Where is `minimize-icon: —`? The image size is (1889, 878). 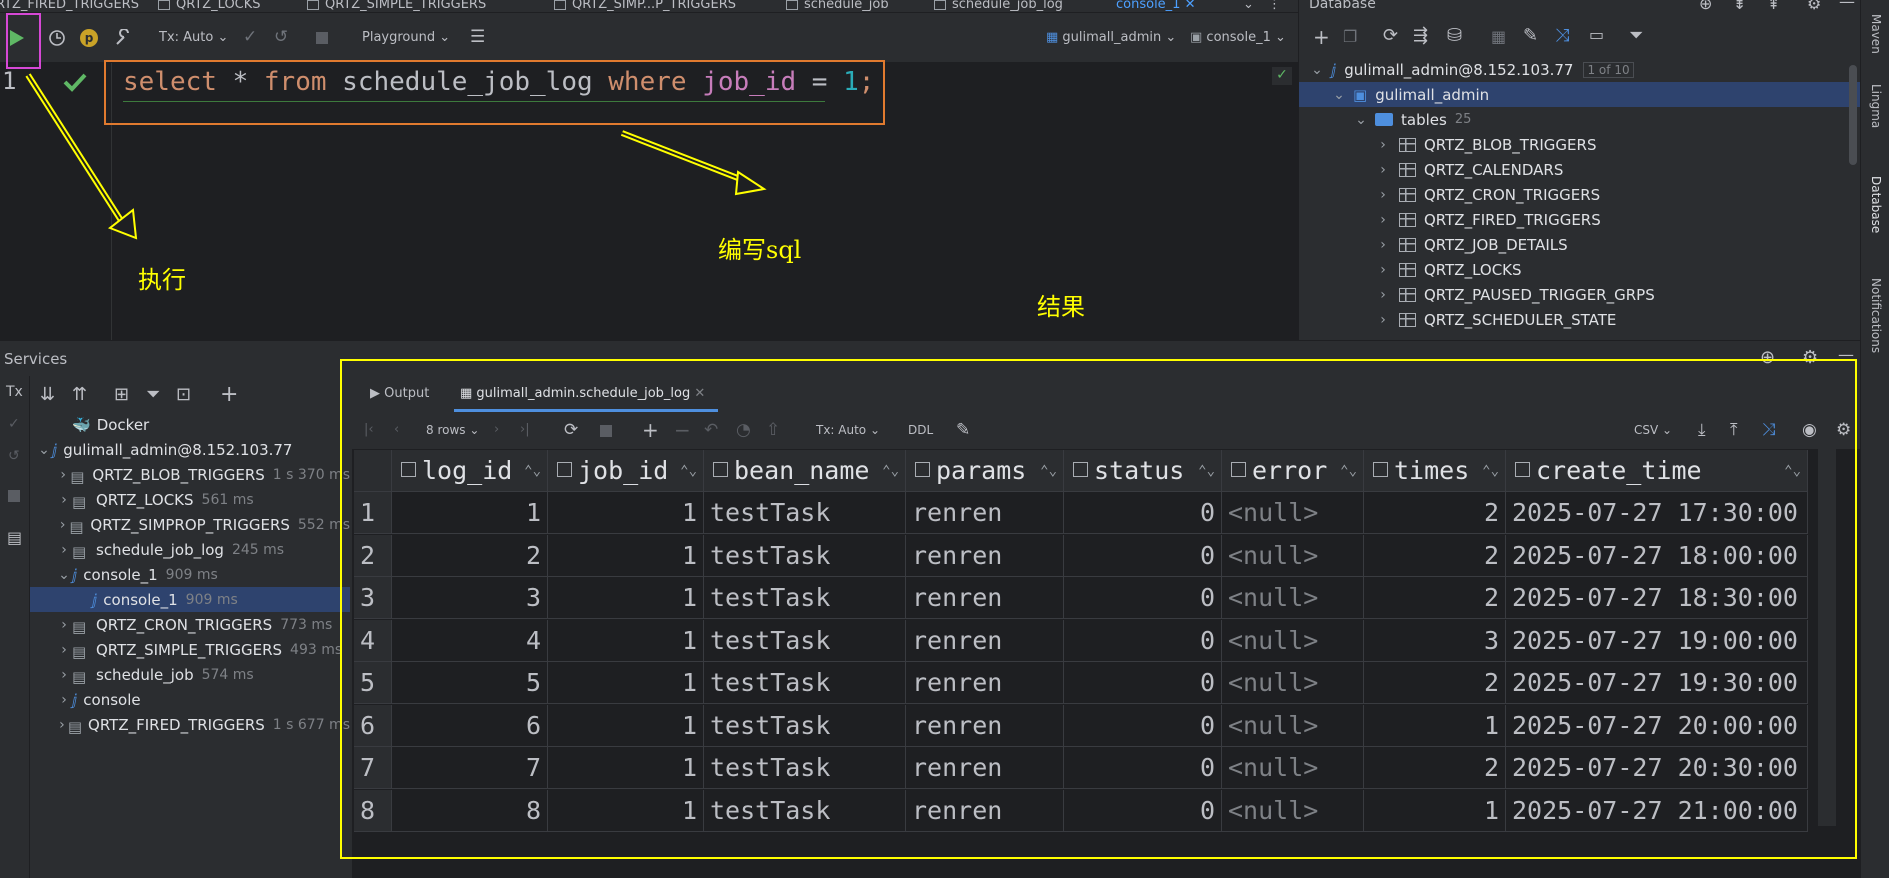 minimize-icon: — is located at coordinates (1847, 5).